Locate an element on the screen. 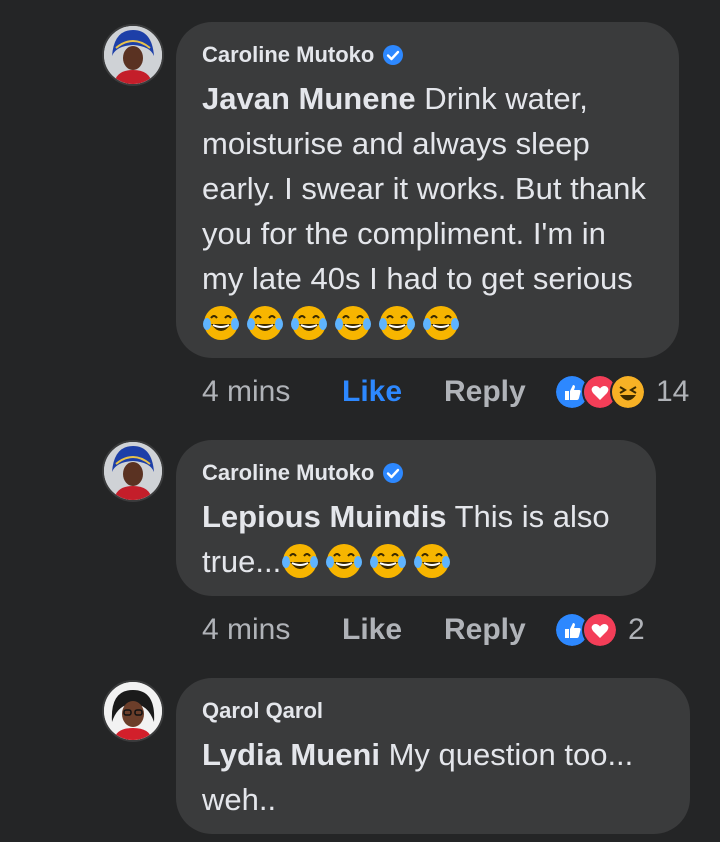 The width and height of the screenshot is (720, 842). comment-actions: 4 mins Like Reply 2 is located at coordinates (423, 630).